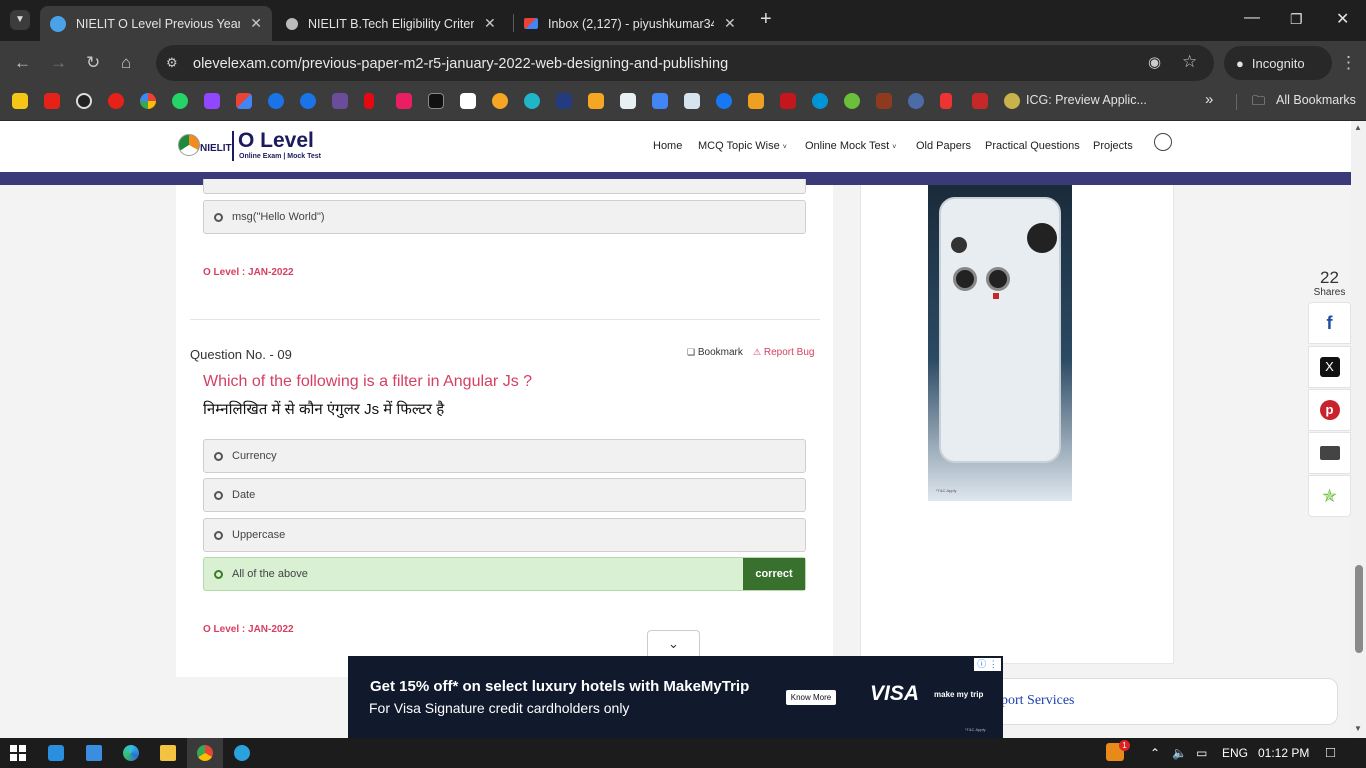 The image size is (1366, 768). What do you see at coordinates (1179, 753) in the screenshot?
I see `volume-icon: 🔈` at bounding box center [1179, 753].